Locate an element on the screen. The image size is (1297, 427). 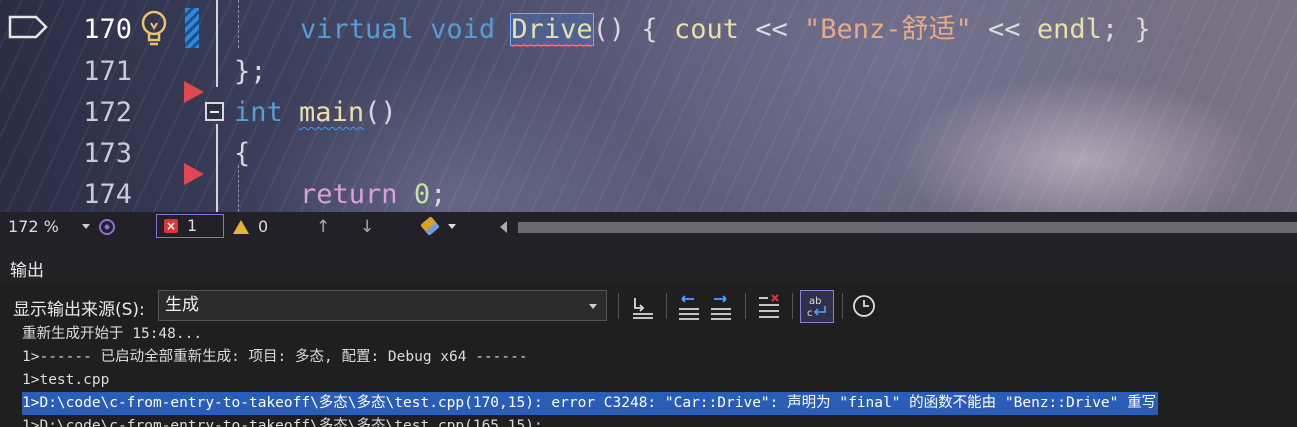
code-cleanup-brush-icon is located at coordinates (430, 226).